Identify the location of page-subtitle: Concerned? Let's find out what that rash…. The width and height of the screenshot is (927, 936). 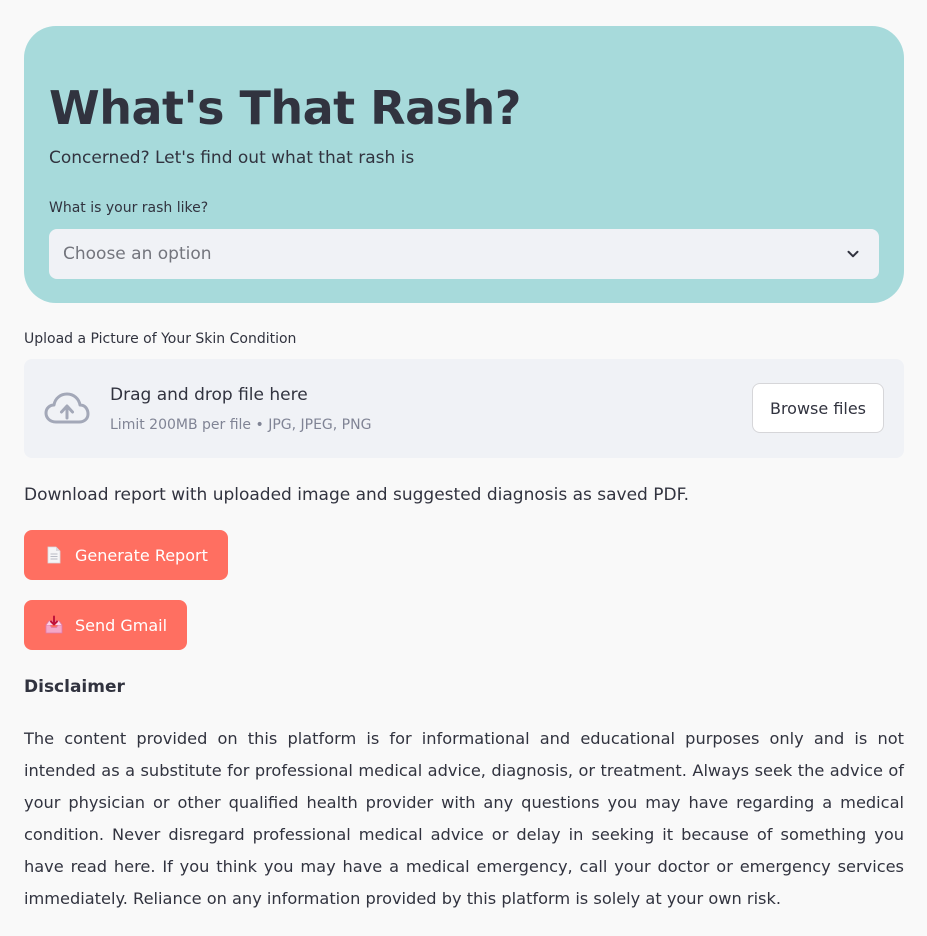
(232, 158).